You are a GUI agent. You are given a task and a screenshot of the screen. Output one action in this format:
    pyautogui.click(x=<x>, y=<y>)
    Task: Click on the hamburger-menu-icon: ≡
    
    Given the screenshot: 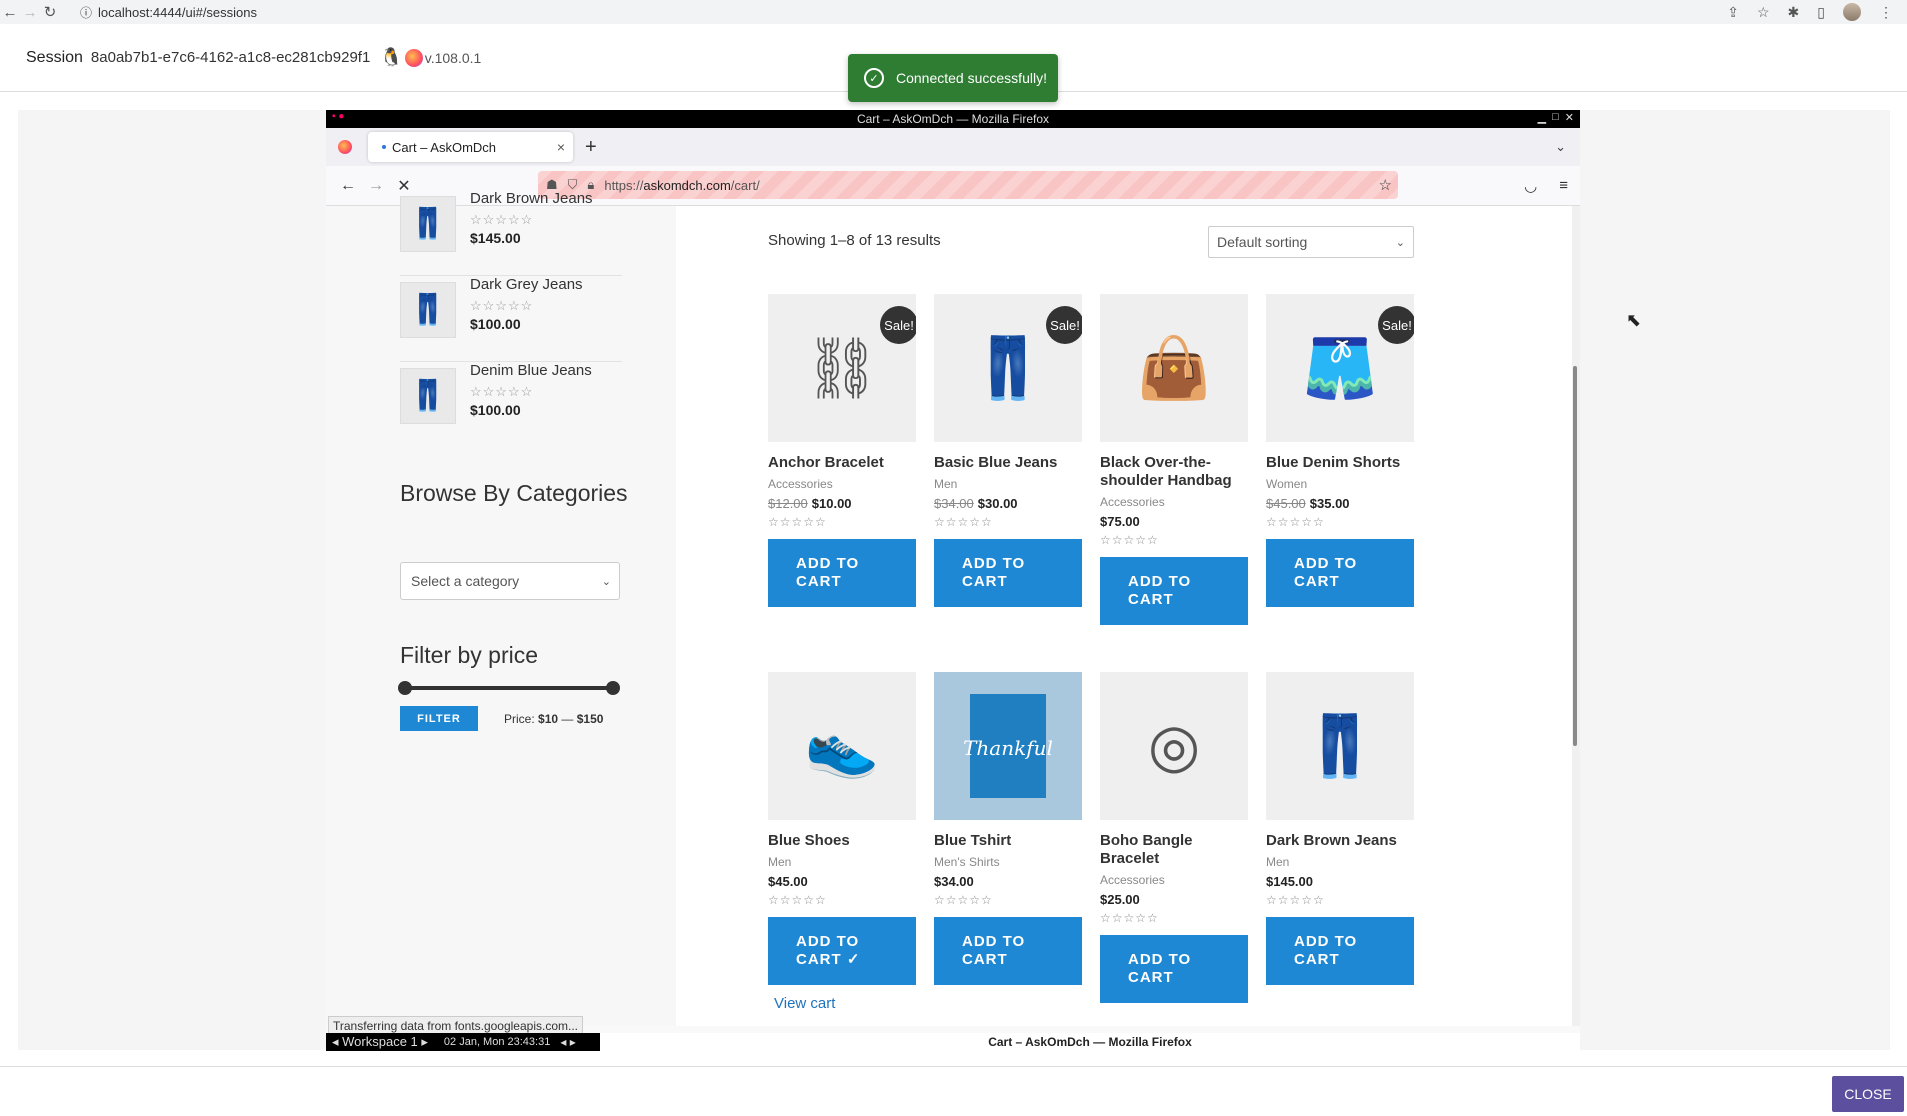 What is the action you would take?
    pyautogui.click(x=1563, y=186)
    